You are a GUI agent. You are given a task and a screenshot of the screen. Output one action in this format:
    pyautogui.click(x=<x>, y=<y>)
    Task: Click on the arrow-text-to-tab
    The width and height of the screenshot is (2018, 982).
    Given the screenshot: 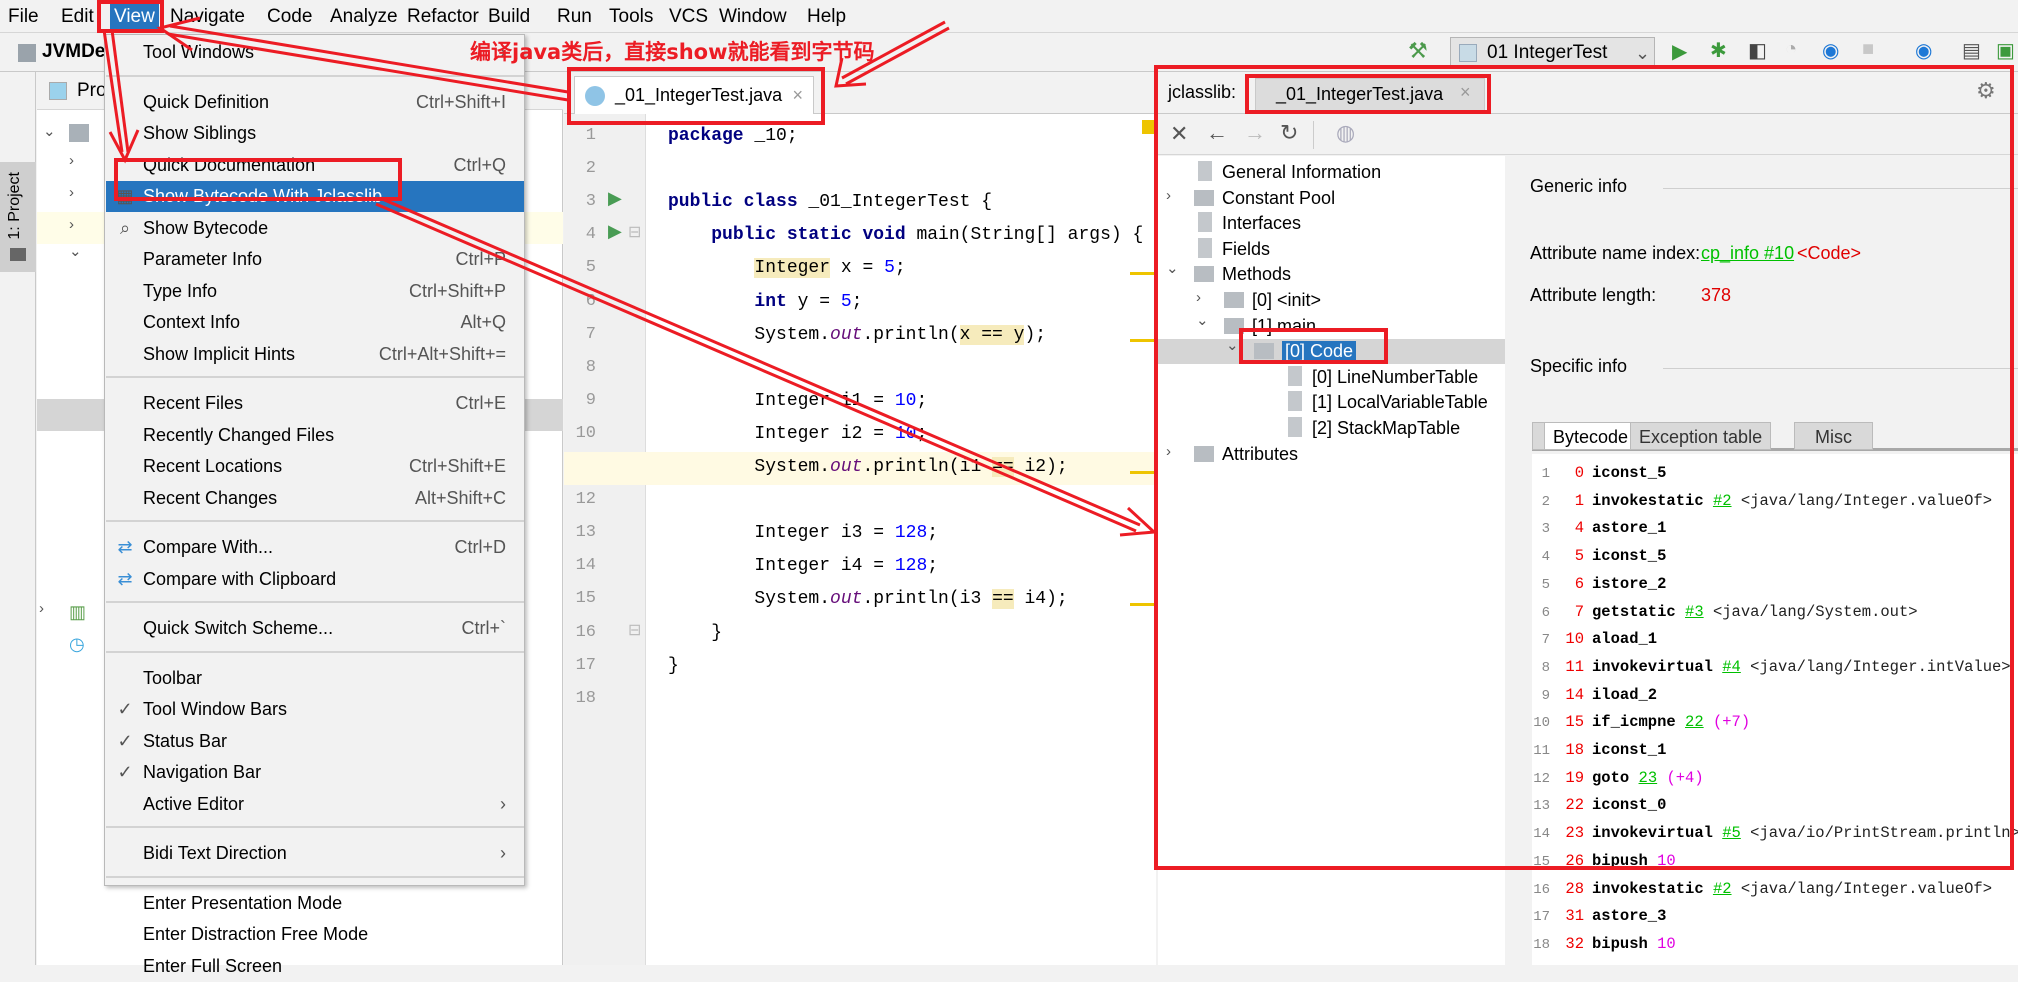 What is the action you would take?
    pyautogui.click(x=892, y=54)
    